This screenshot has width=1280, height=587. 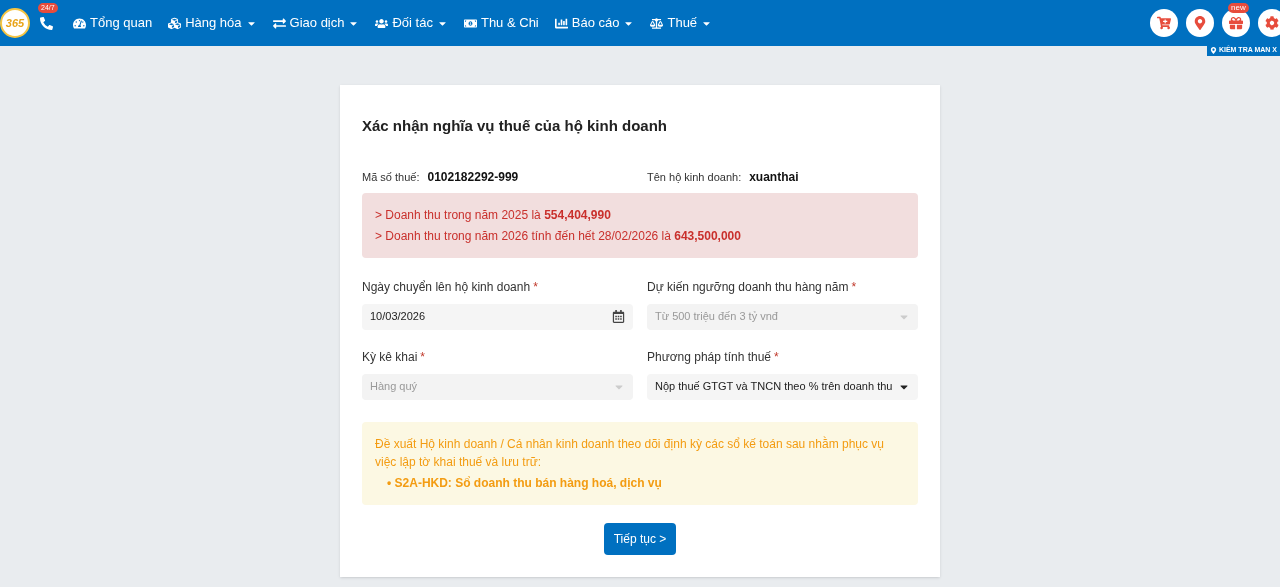 I want to click on settings-icon, so click(x=1272, y=23).